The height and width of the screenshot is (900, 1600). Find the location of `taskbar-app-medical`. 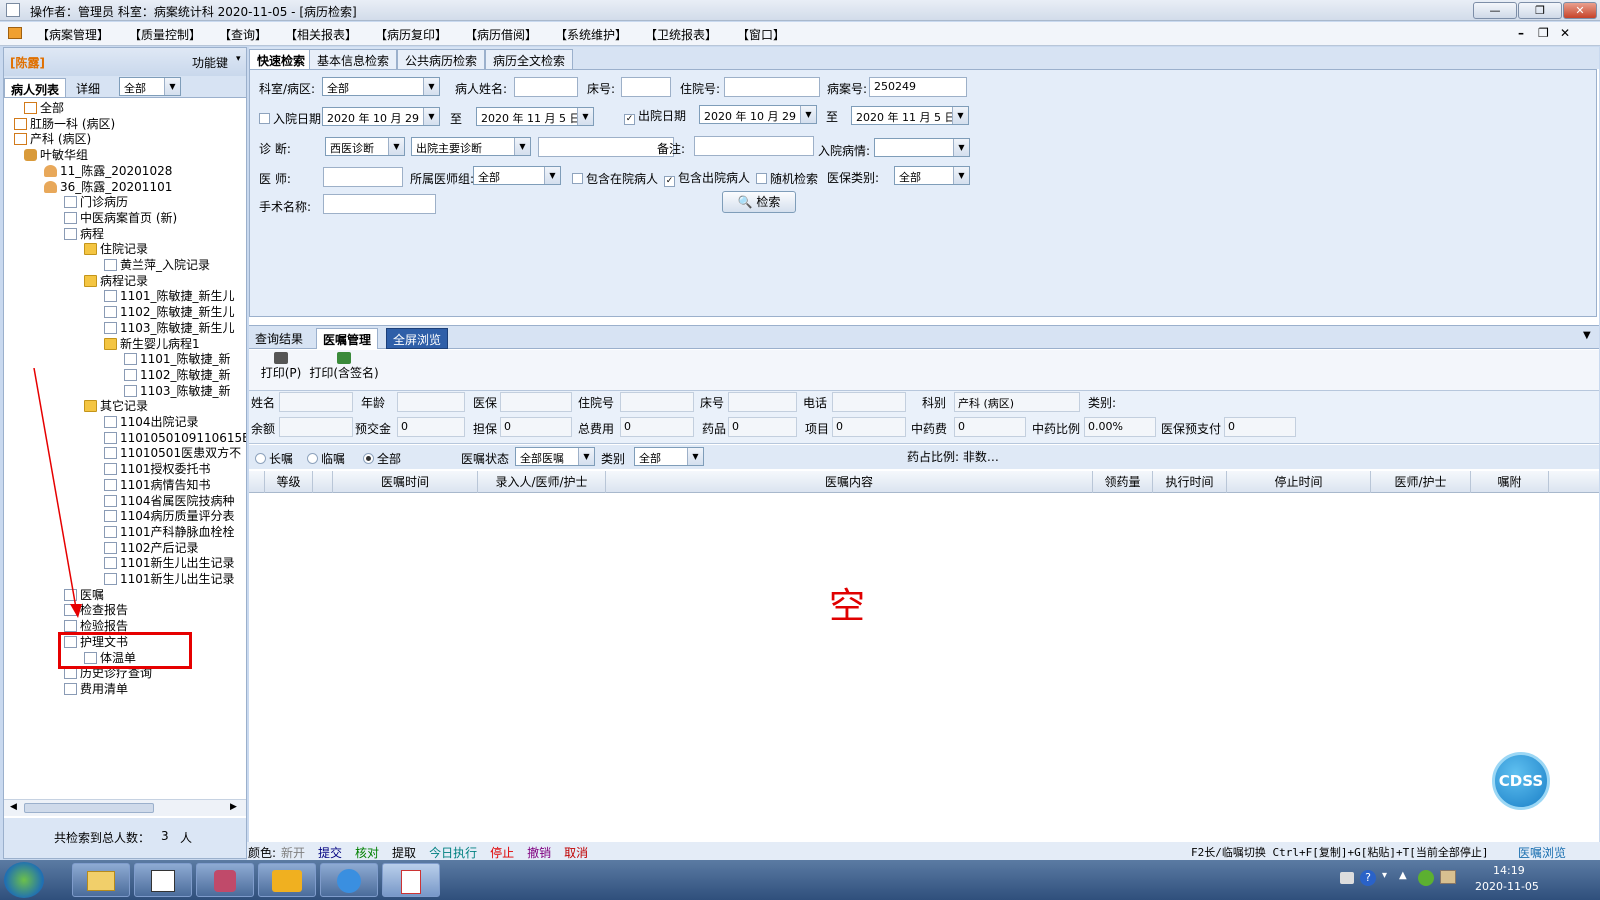

taskbar-app-medical is located at coordinates (411, 880).